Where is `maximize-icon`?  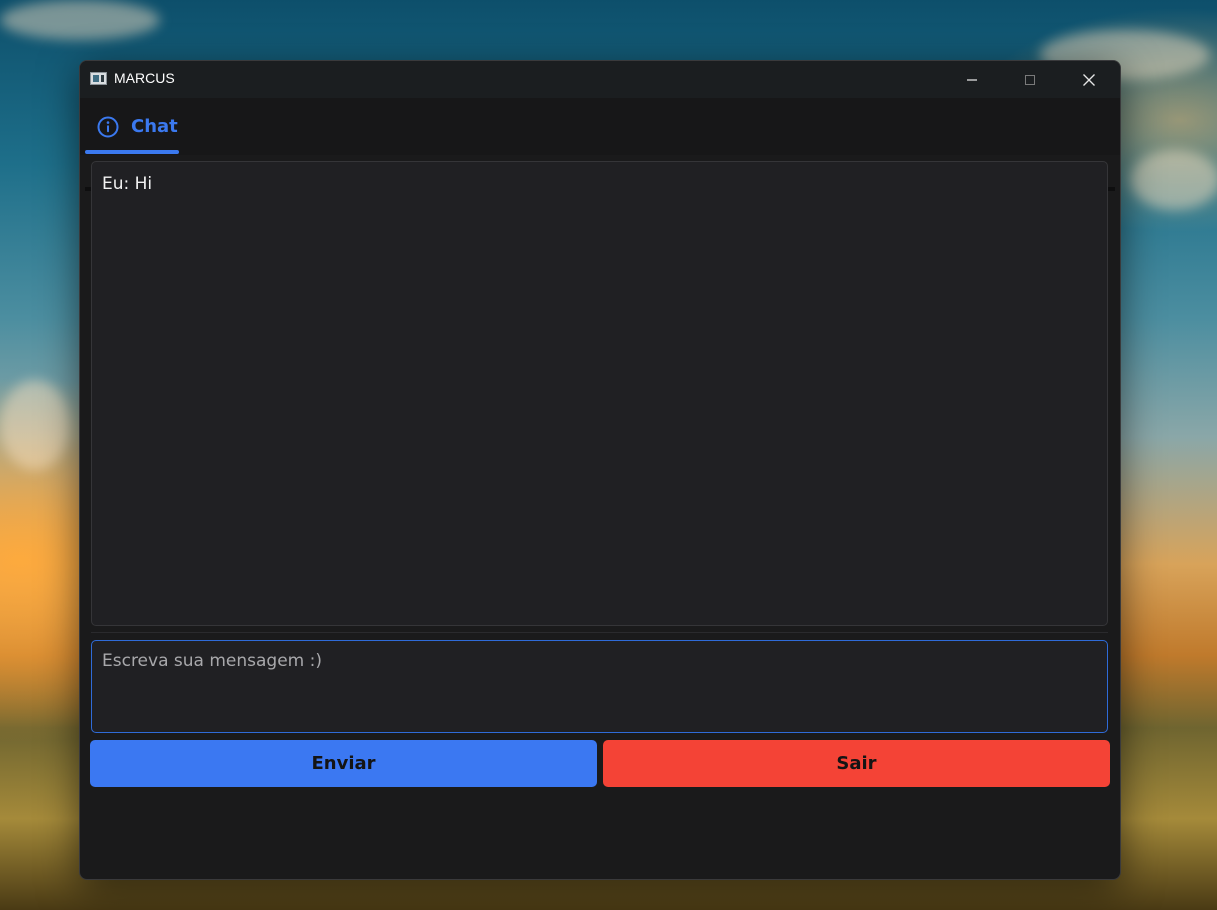
maximize-icon is located at coordinates (1030, 79).